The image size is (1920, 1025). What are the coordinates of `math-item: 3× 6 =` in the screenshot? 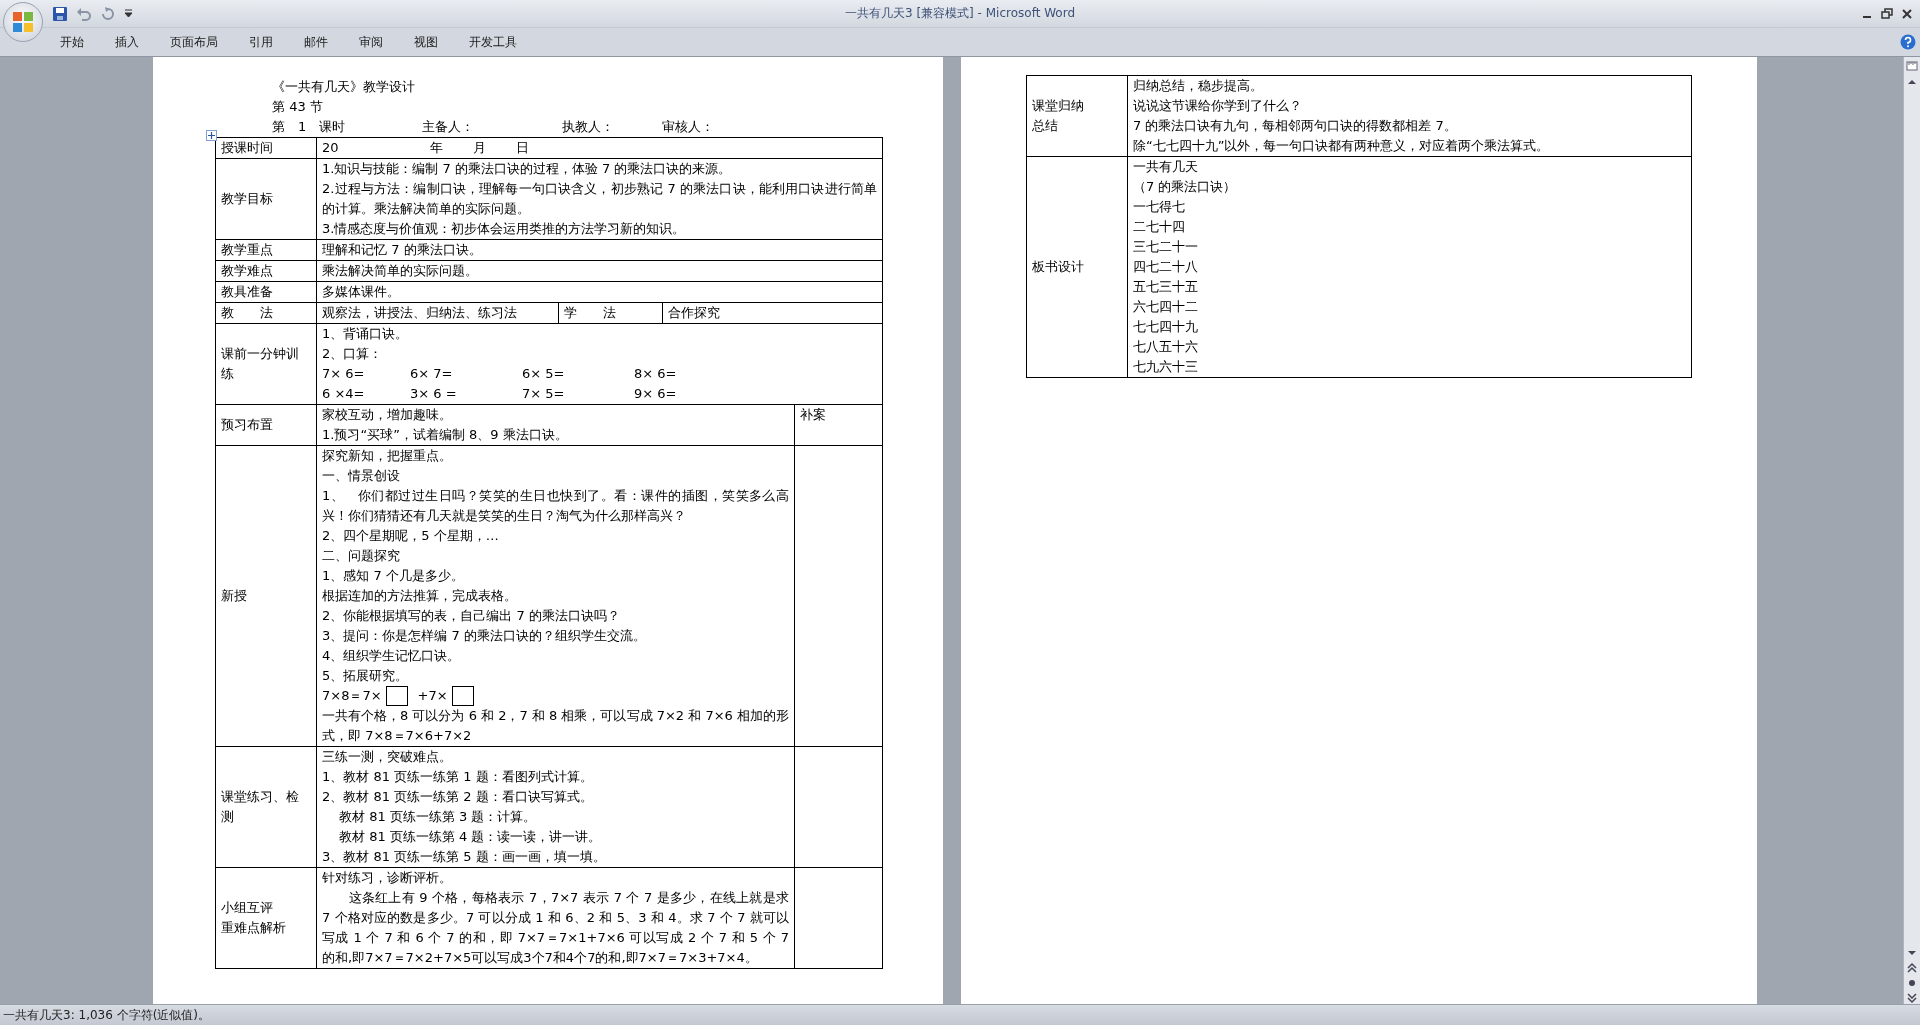 It's located at (434, 394).